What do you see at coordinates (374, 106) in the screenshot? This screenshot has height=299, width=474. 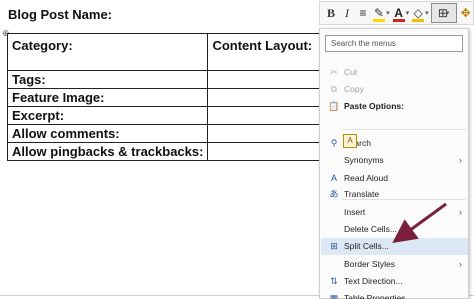 I see `menu-item-label: Paste Options:` at bounding box center [374, 106].